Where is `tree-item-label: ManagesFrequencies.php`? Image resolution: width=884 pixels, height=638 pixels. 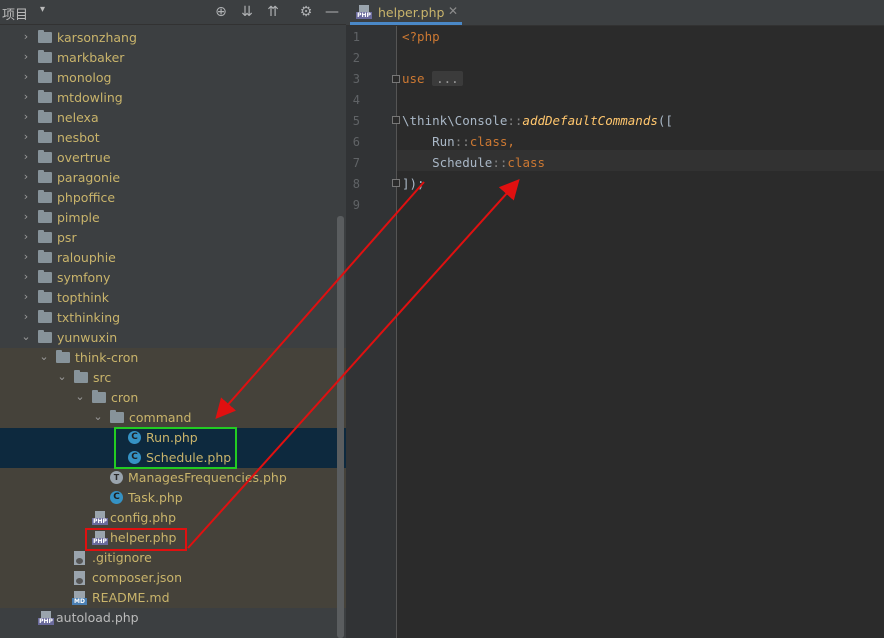 tree-item-label: ManagesFrequencies.php is located at coordinates (207, 477).